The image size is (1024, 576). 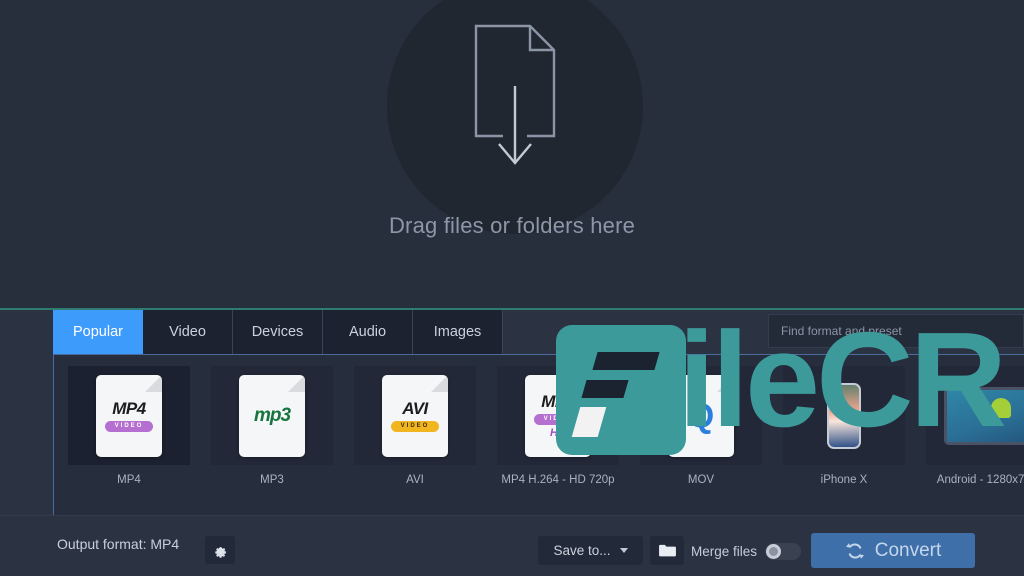 I want to click on format-search-placeholder: Find format and preset, so click(x=841, y=331).